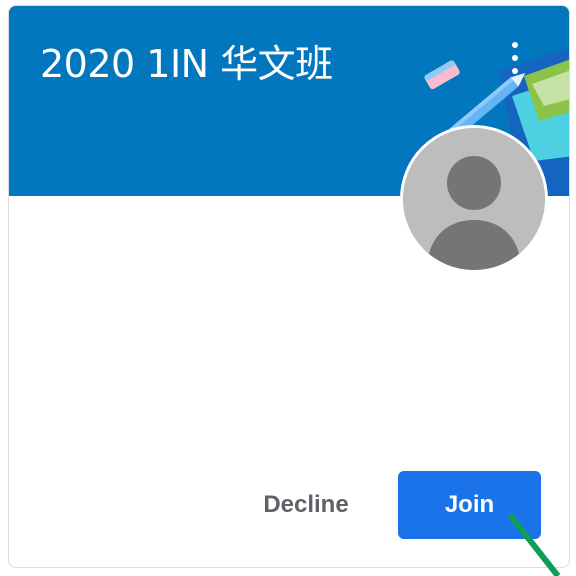 The image size is (576, 576). What do you see at coordinates (186, 64) in the screenshot?
I see `class-title: 2020 1IN 华文班` at bounding box center [186, 64].